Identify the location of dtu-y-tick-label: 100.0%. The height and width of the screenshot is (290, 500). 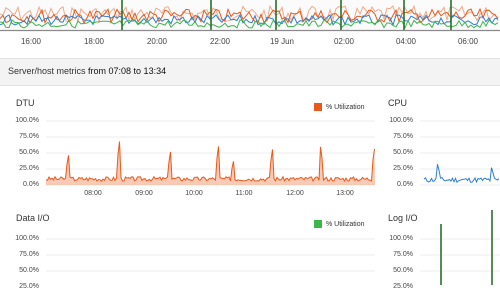
(27, 120).